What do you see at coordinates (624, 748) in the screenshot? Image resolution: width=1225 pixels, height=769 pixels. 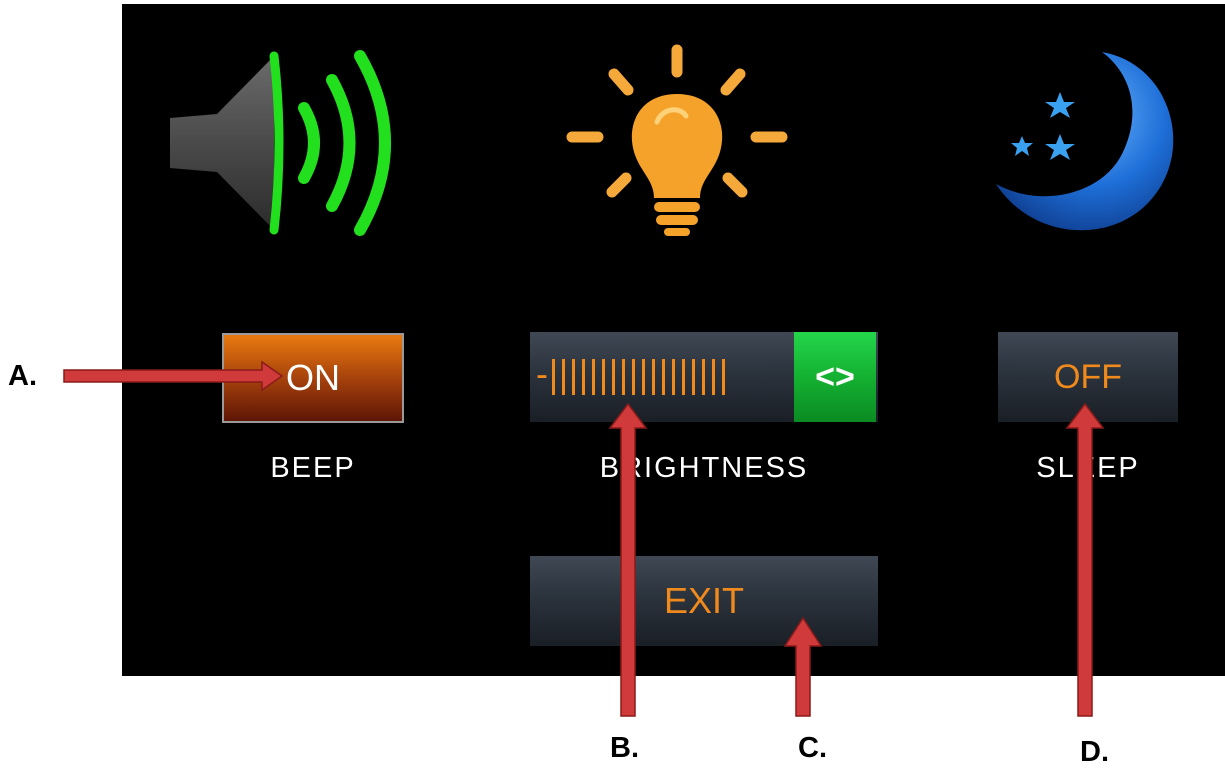 I see `annotation-b: B.` at bounding box center [624, 748].